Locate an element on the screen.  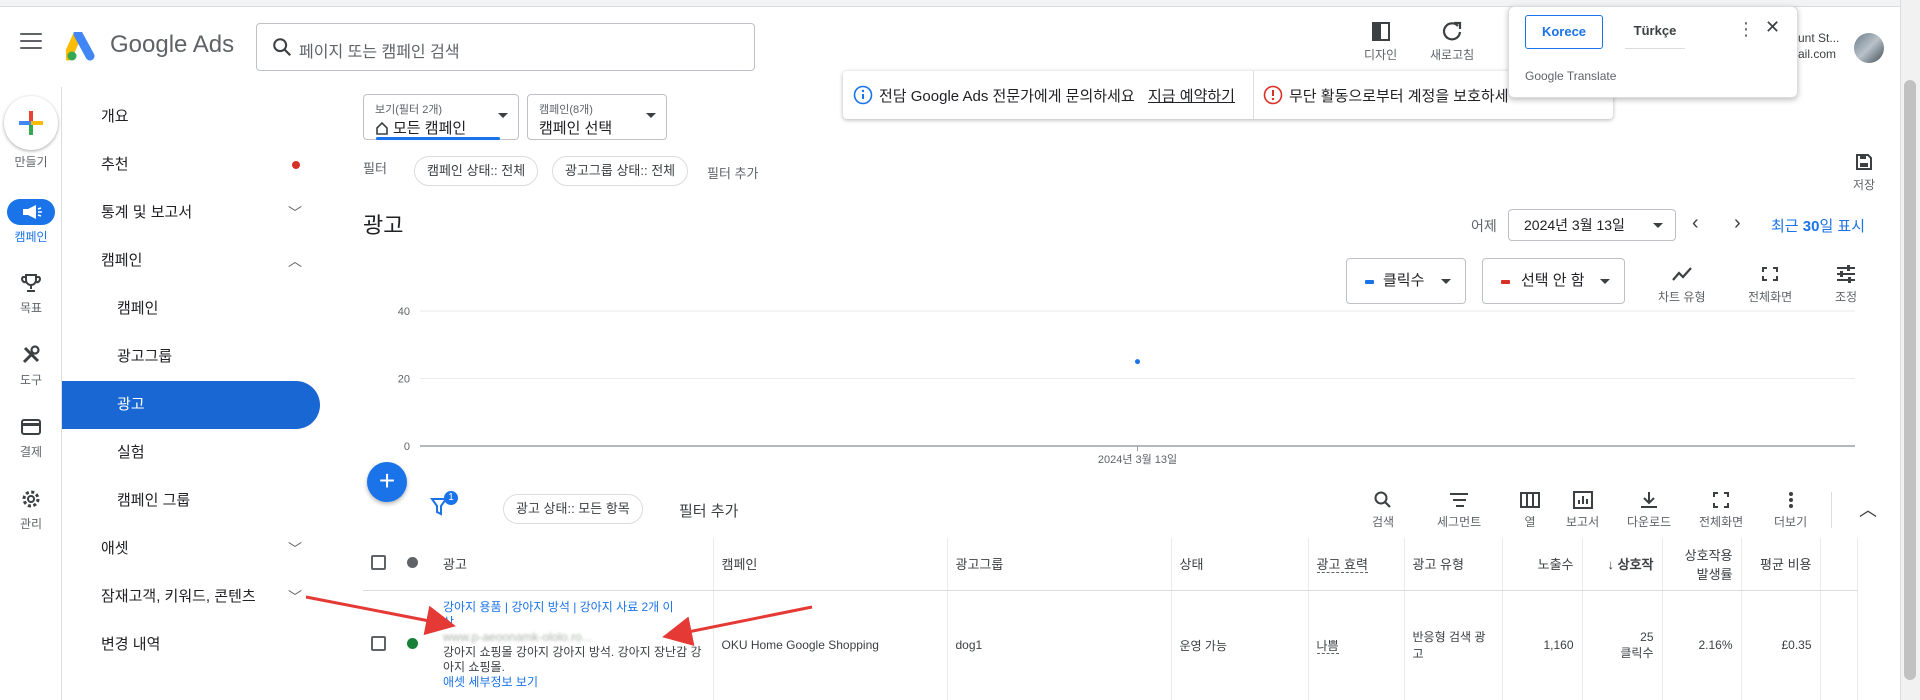
table-add-filter-link: 필터 추가 is located at coordinates (708, 510).